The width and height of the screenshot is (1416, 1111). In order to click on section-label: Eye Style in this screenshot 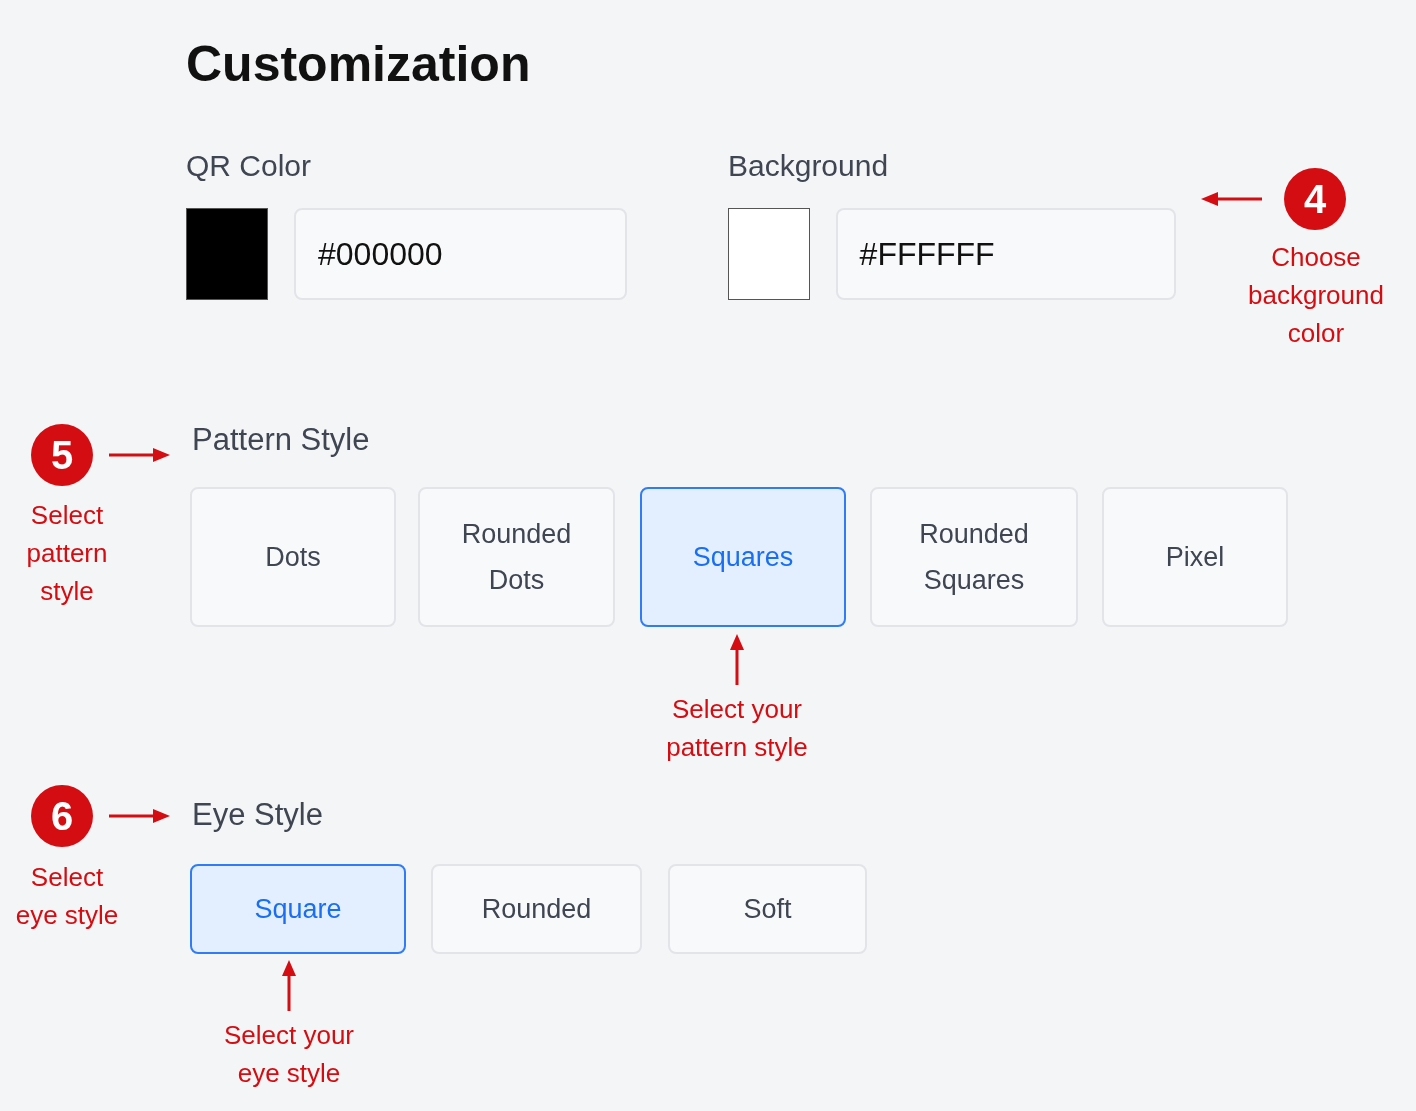, I will do `click(257, 815)`.